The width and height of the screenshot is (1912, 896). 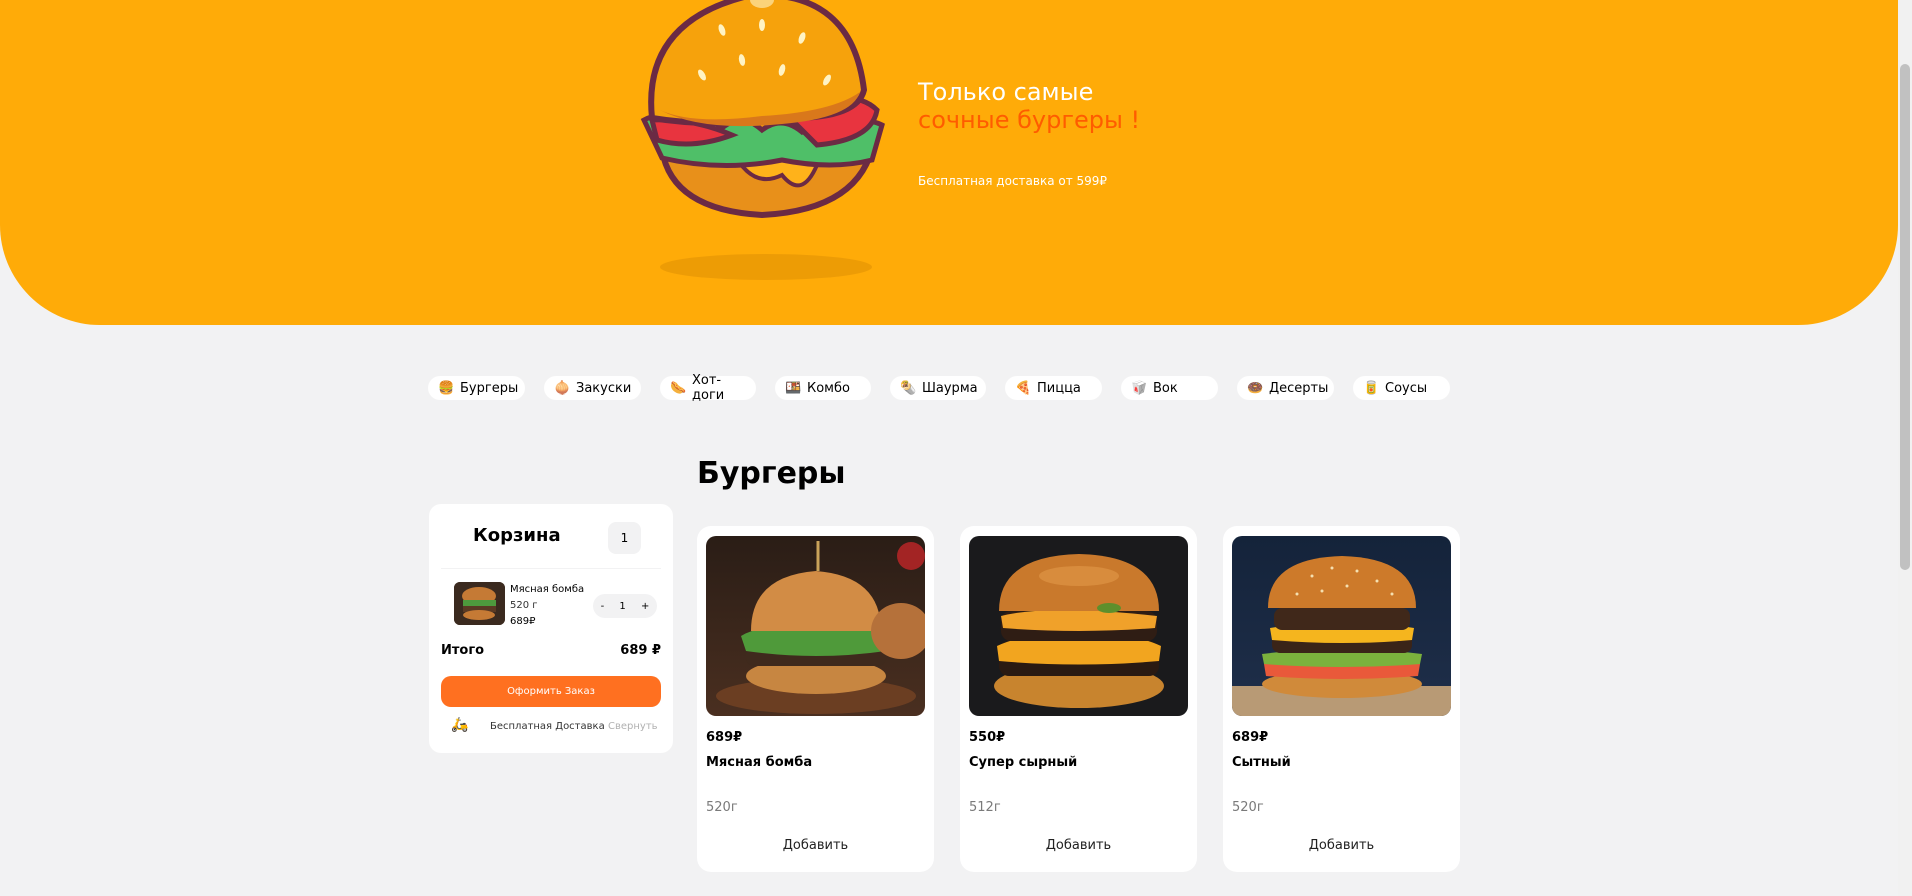 I want to click on category-shawarma: 🌯 Шаурма, so click(x=938, y=388).